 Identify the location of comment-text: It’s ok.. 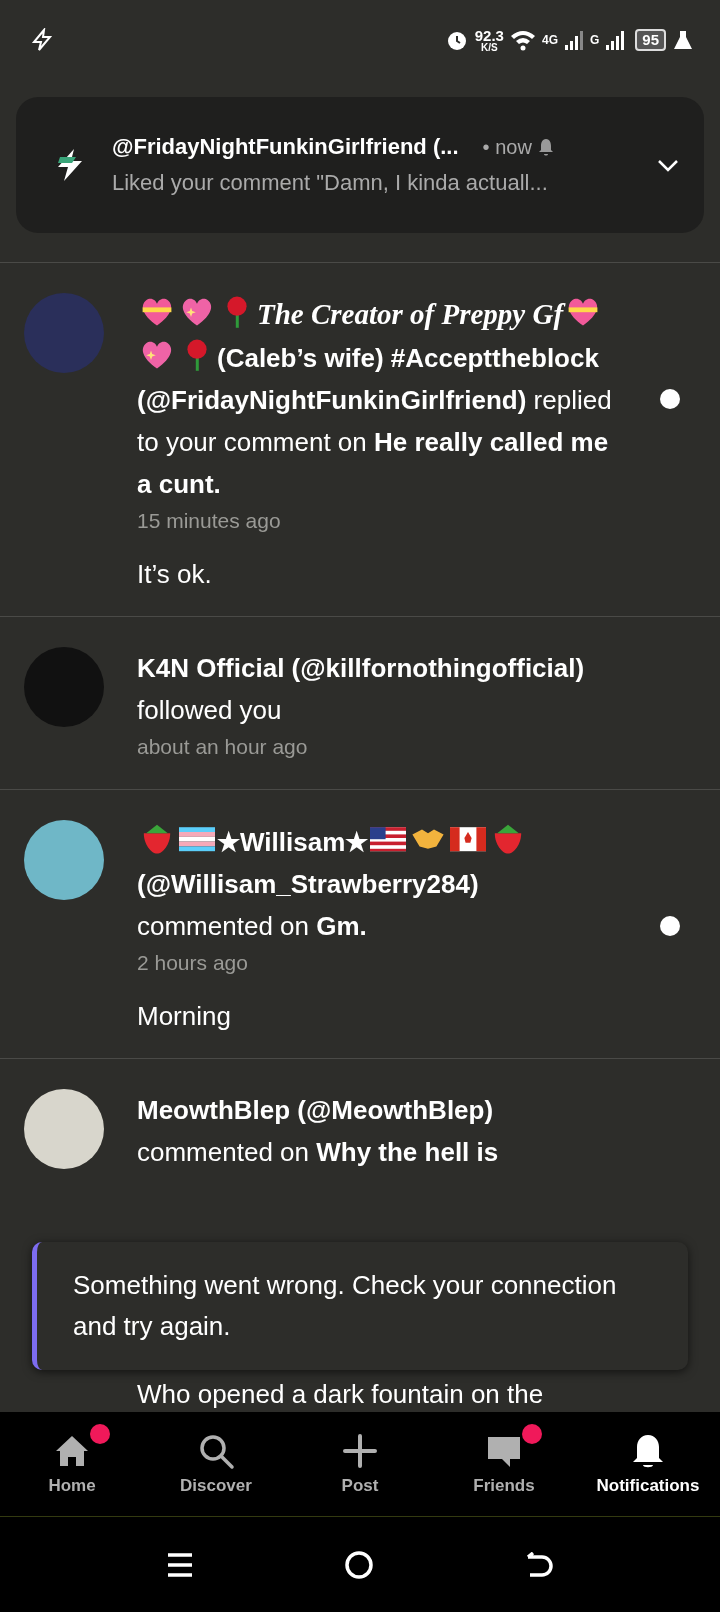
(174, 574).